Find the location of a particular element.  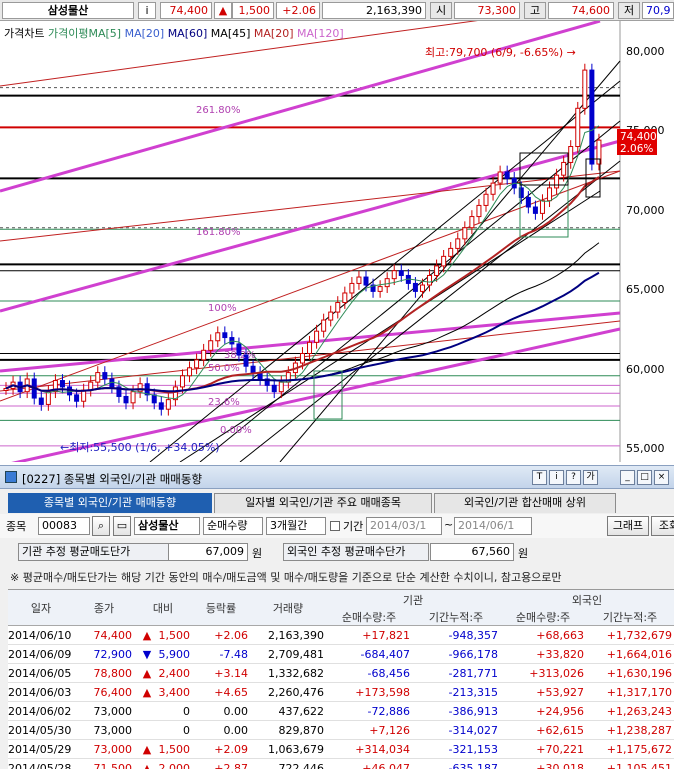

col-diff: 대비 is located at coordinates (163, 608).